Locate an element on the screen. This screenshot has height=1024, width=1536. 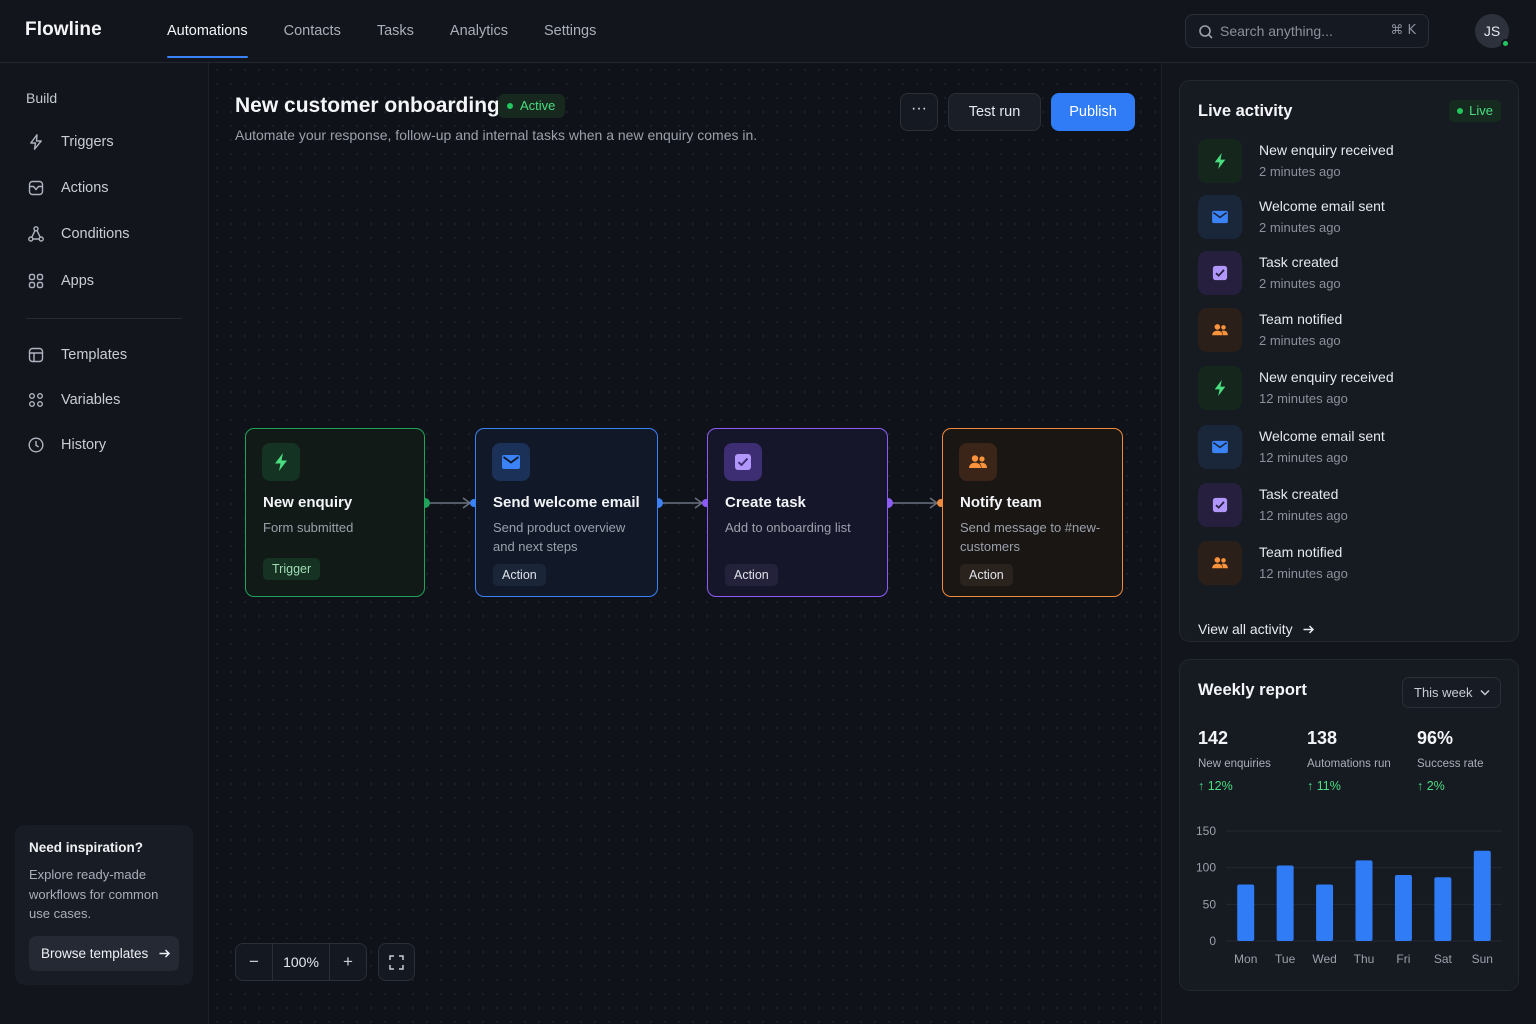
activity-item: Task created 2 minutes ago is located at coordinates (1348, 273).